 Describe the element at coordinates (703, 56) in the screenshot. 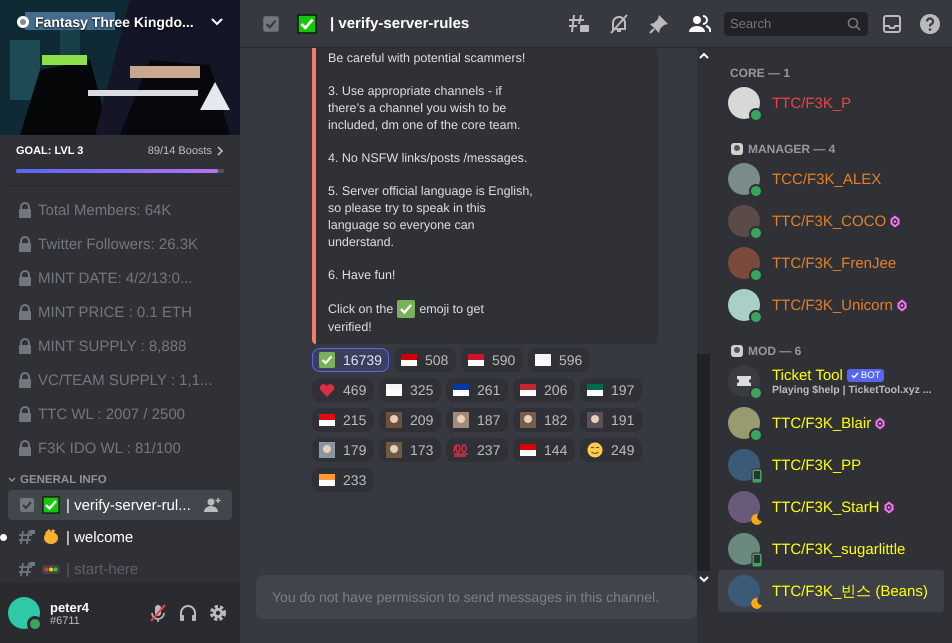

I see `scroll-up-icon` at that location.